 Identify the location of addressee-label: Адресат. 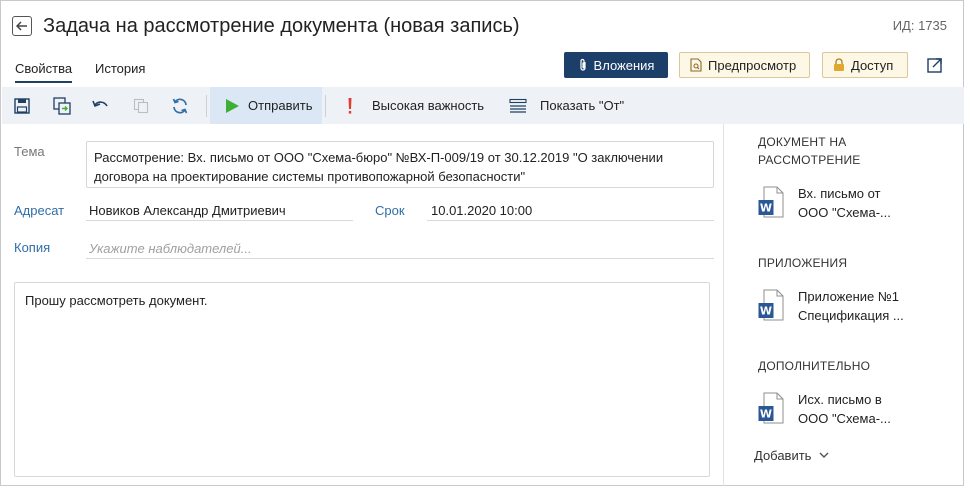
(39, 210).